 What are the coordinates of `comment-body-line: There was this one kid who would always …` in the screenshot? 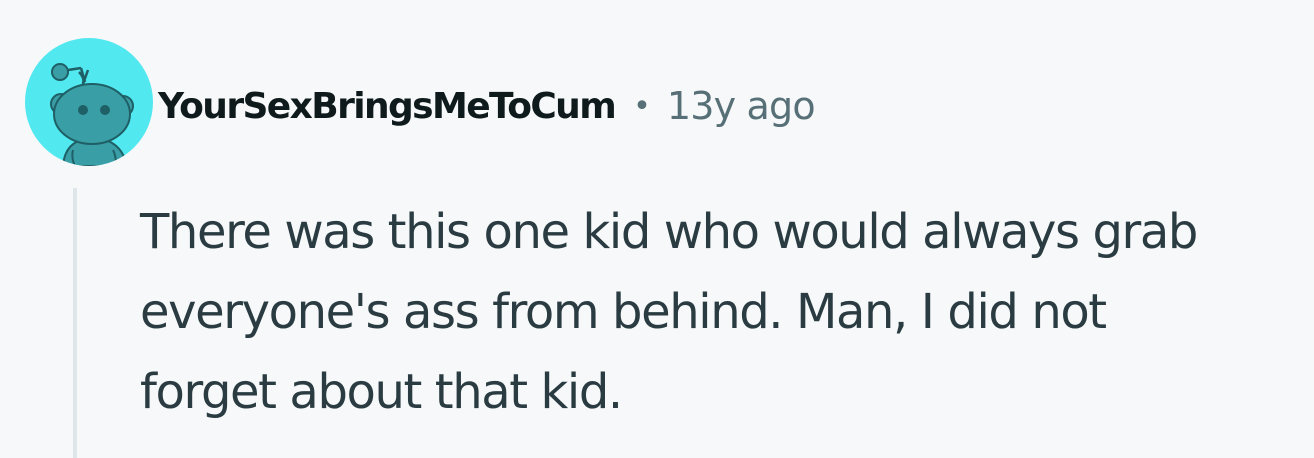 It's located at (669, 232).